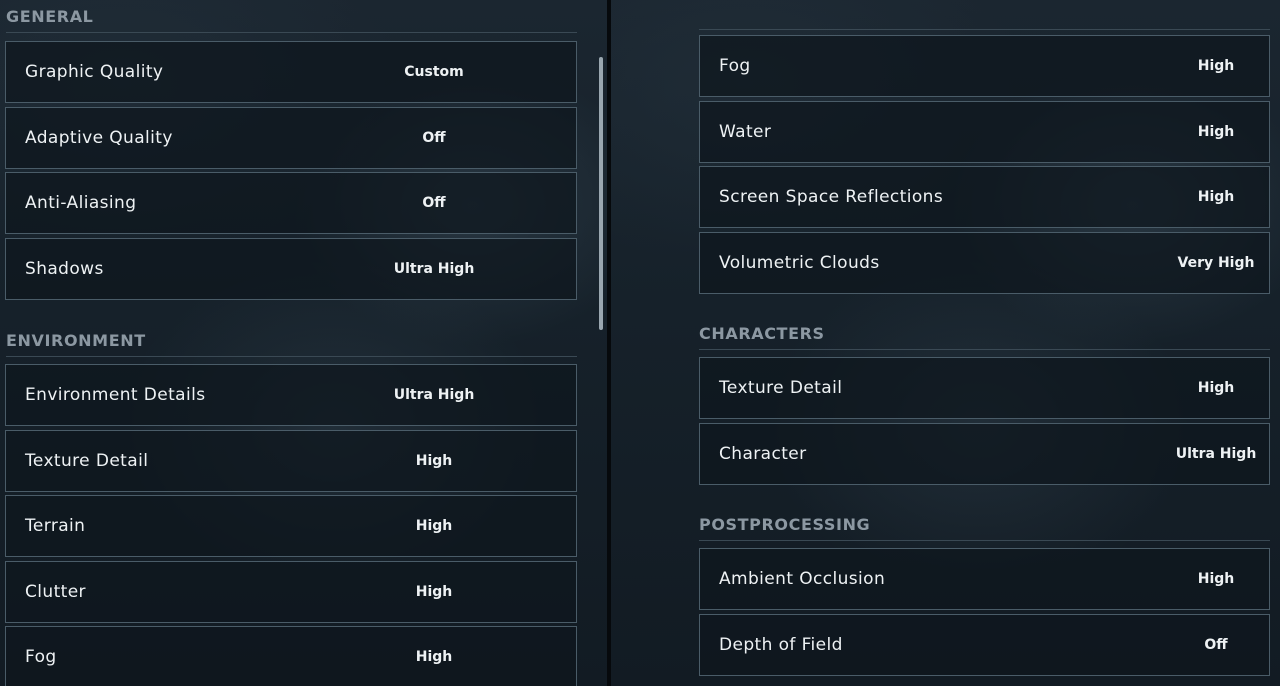  Describe the element at coordinates (984, 333) in the screenshot. I see `section-header-characters: CHARACTERS` at that location.